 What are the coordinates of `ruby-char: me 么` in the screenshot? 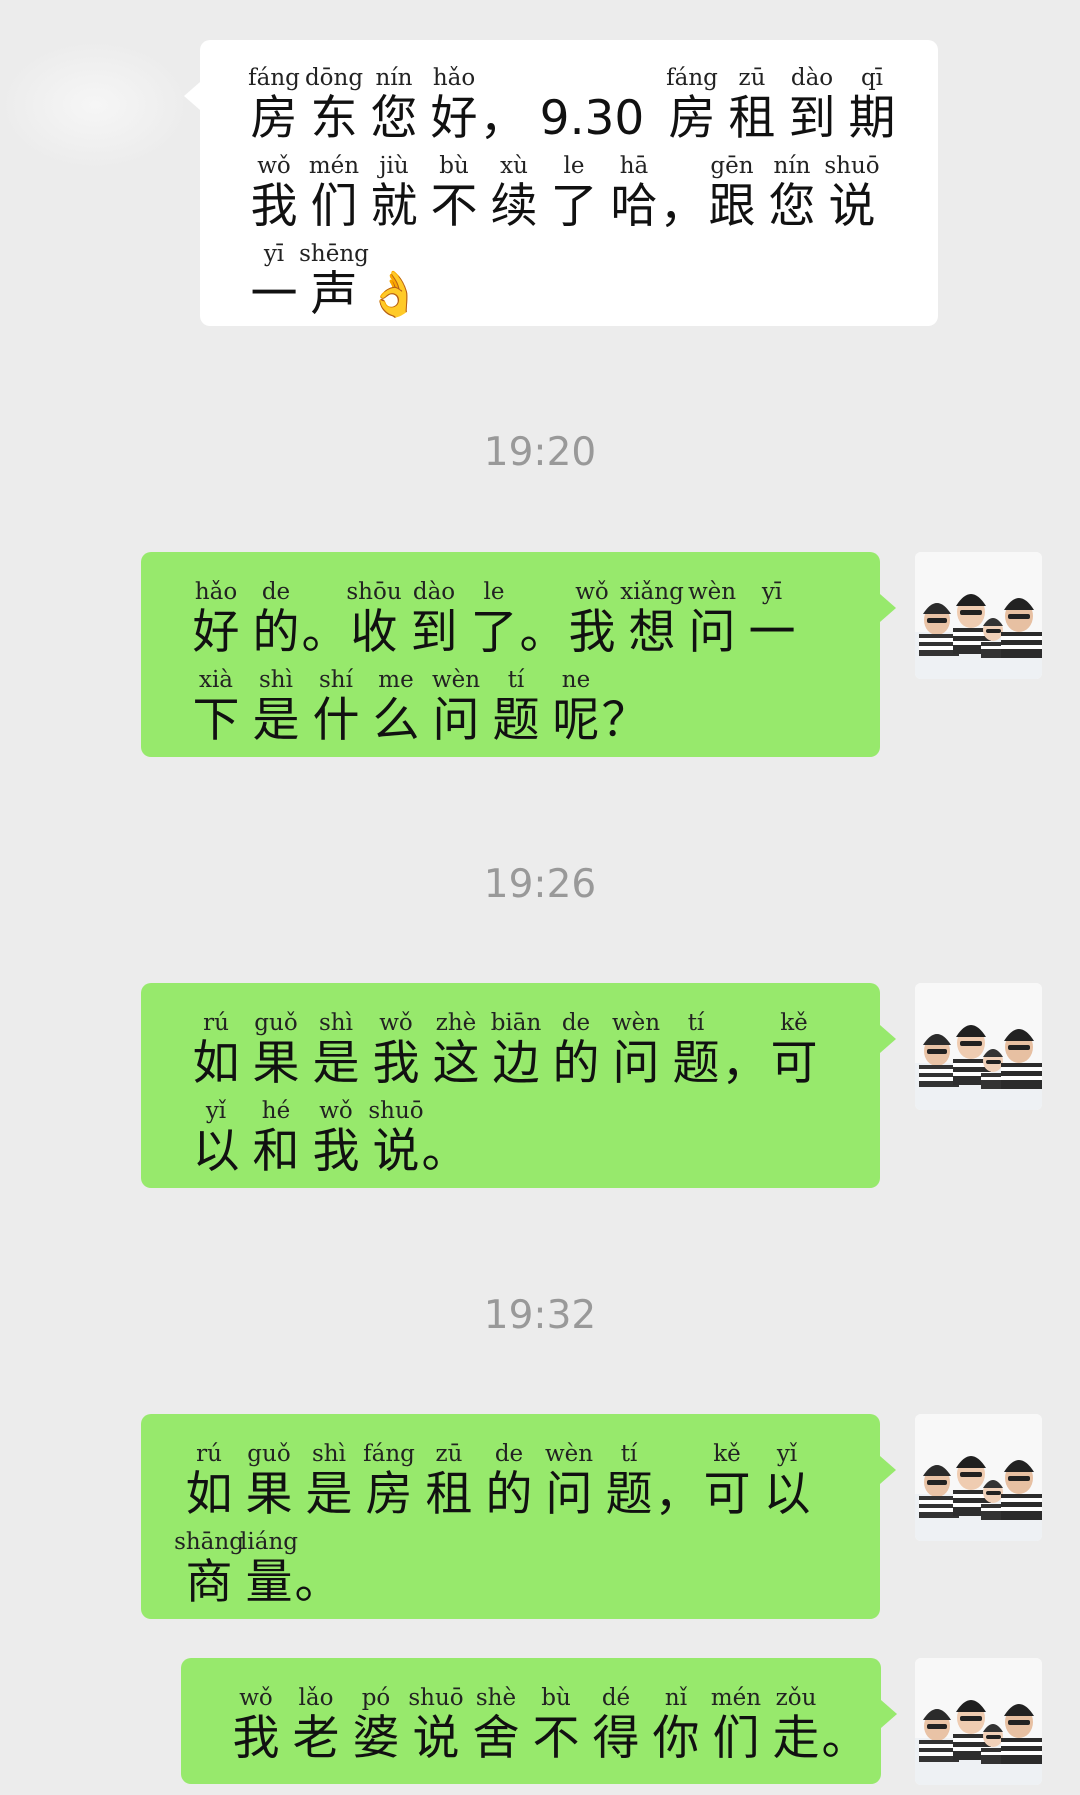 It's located at (396, 707).